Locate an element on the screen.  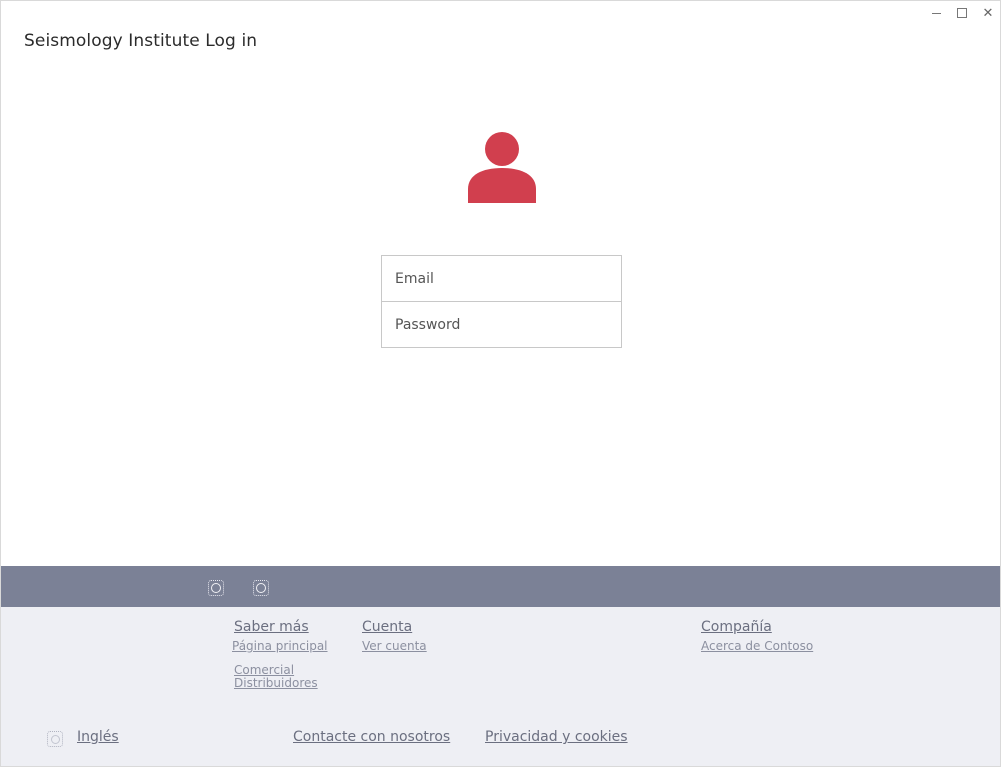
user-avatar-icon is located at coordinates (502, 167).